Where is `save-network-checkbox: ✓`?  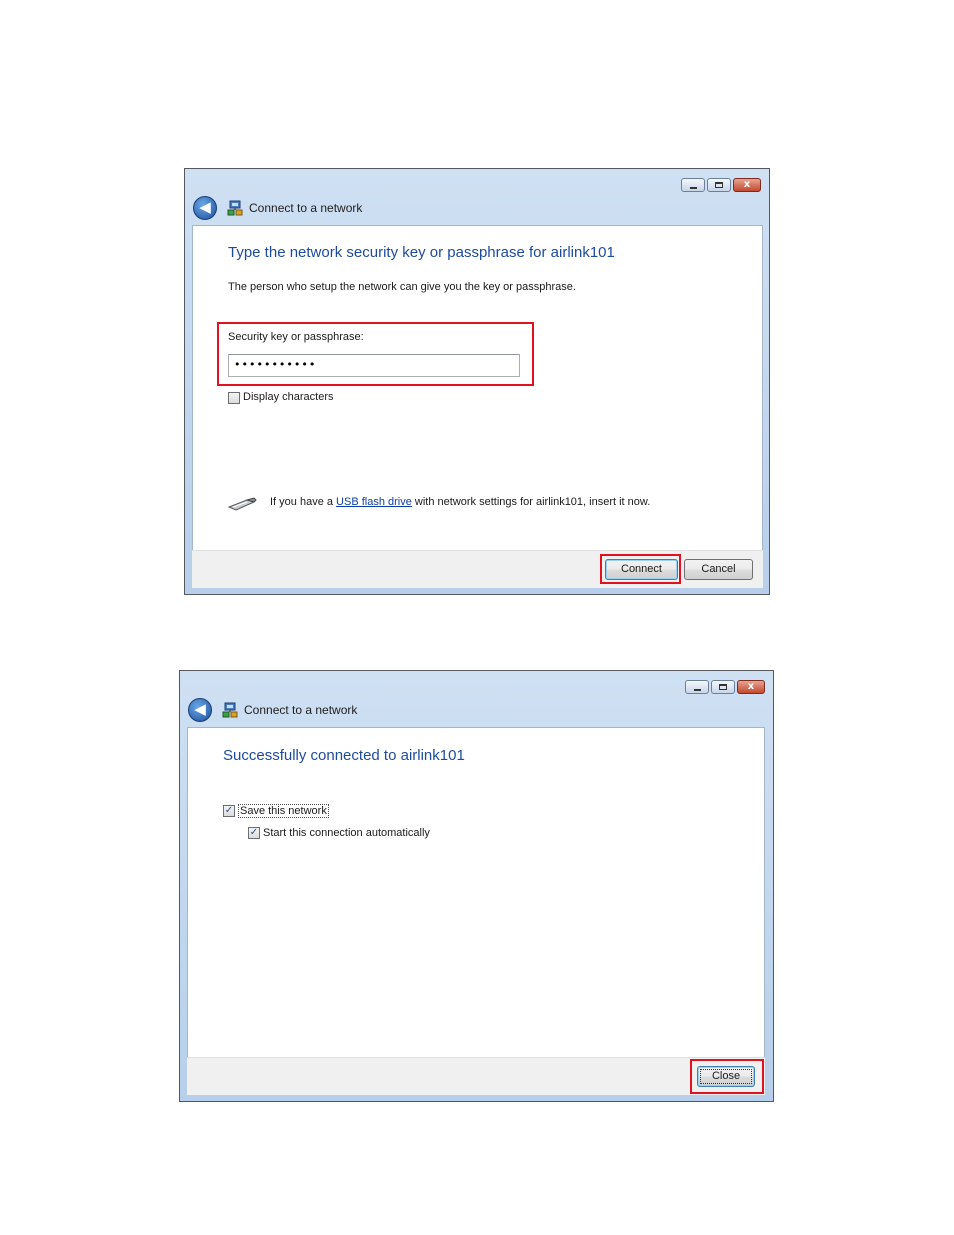 save-network-checkbox: ✓ is located at coordinates (229, 811).